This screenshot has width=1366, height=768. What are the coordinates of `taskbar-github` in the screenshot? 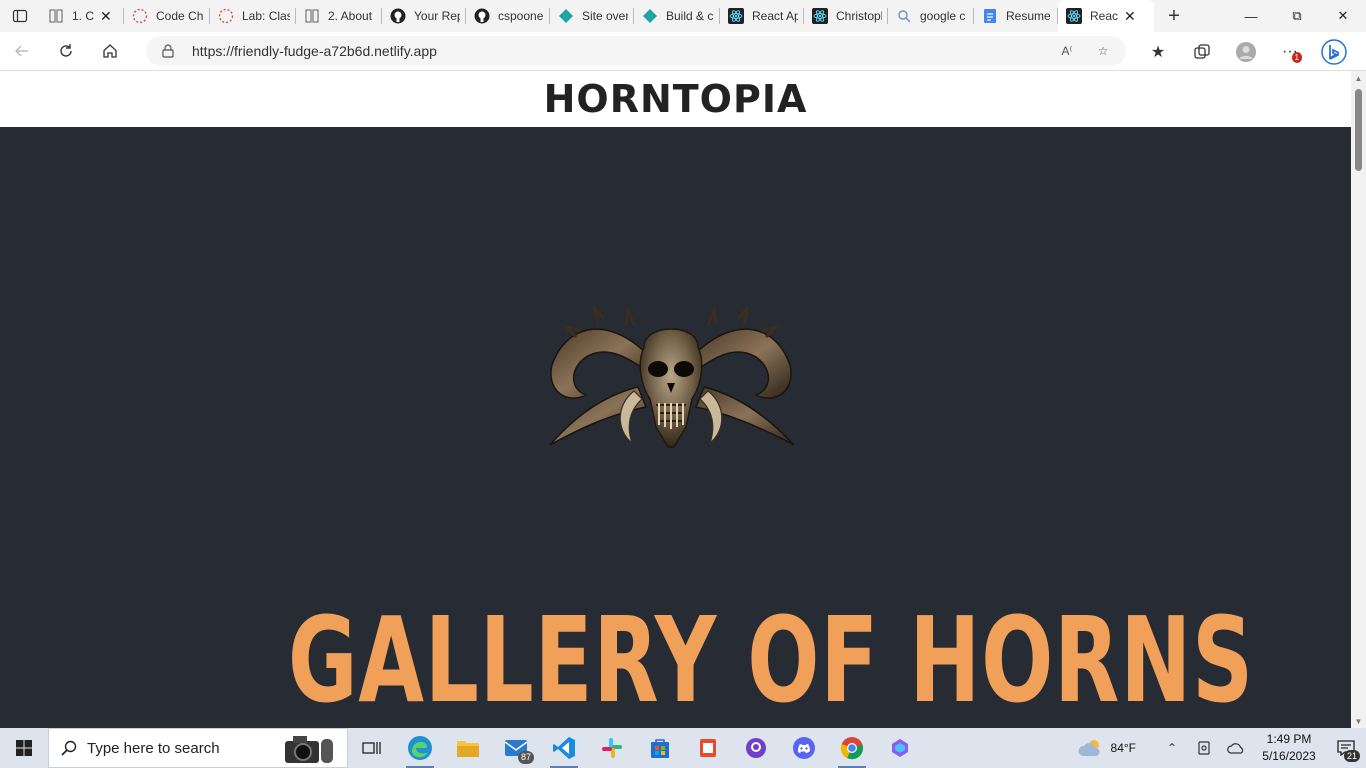 It's located at (756, 748).